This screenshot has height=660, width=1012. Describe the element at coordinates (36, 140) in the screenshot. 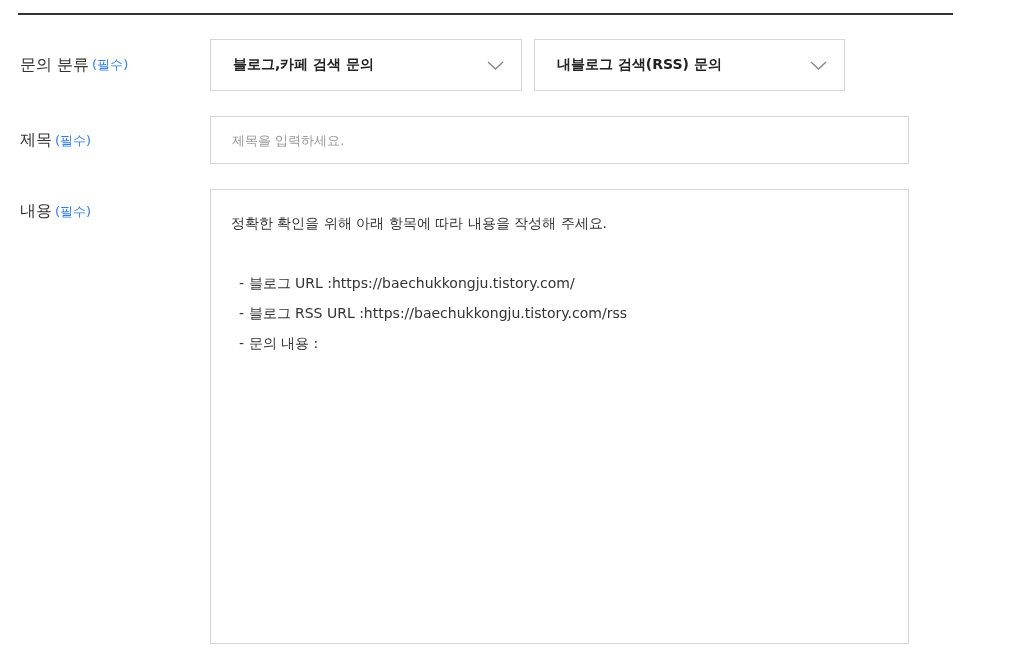

I see `field-label: 제목` at that location.